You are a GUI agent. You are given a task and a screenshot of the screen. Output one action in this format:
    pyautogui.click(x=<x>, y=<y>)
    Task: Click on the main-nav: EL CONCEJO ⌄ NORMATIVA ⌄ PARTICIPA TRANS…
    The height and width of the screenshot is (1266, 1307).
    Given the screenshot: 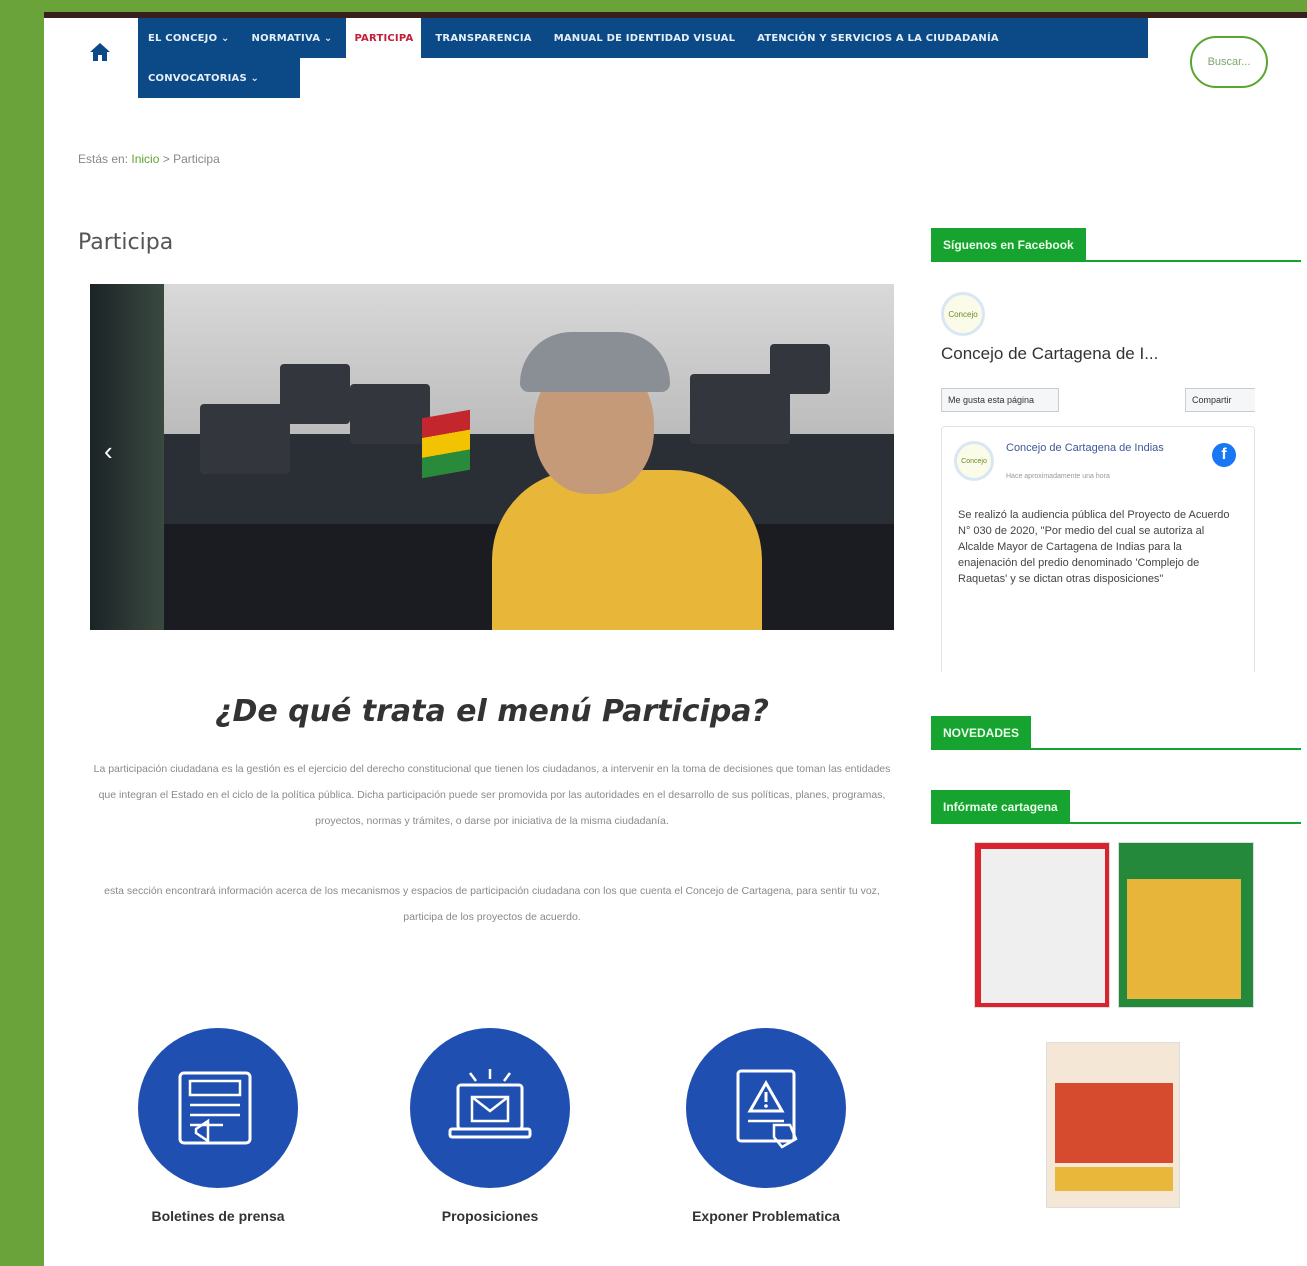 What is the action you would take?
    pyautogui.click(x=643, y=38)
    